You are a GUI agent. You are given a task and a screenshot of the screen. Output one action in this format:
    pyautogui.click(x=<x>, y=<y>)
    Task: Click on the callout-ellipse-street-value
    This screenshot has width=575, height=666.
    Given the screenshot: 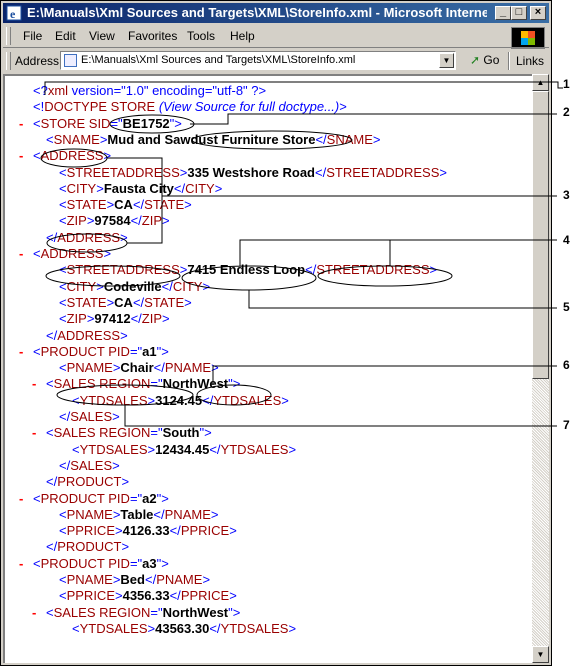 What is the action you would take?
    pyautogui.click(x=249, y=278)
    